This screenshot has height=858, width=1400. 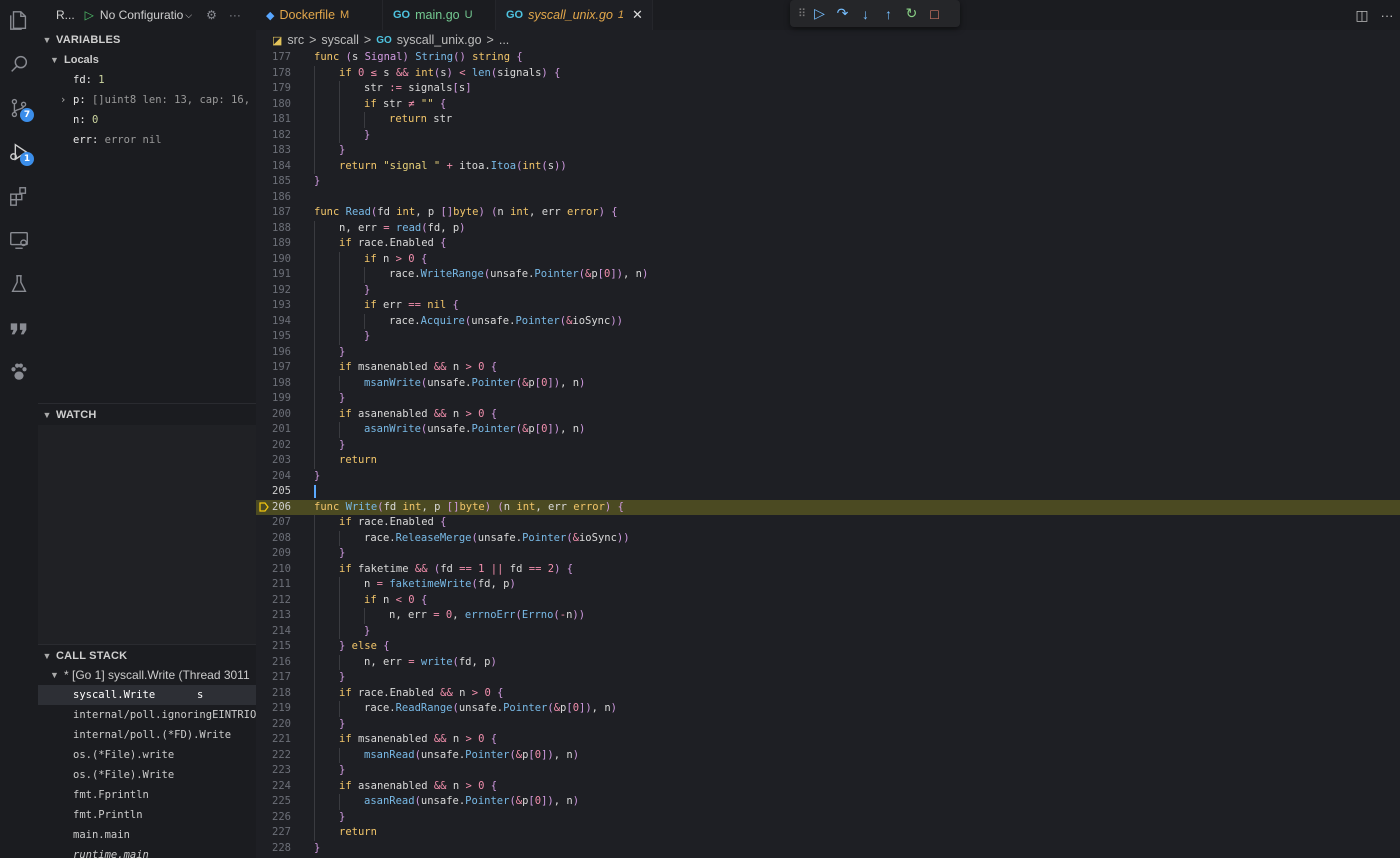 I want to click on code-line: 220}, so click(x=828, y=724).